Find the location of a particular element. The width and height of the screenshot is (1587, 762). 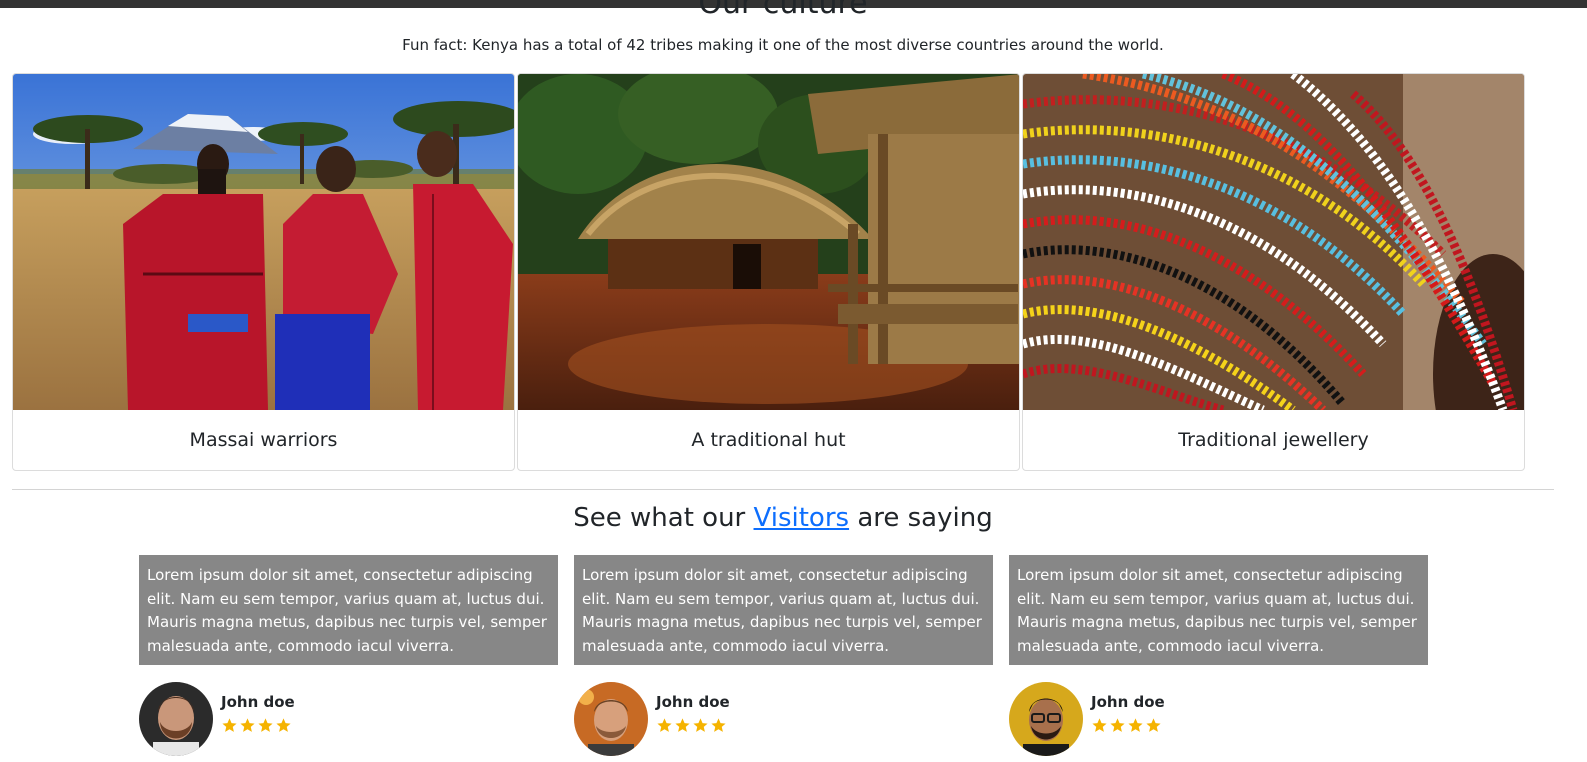

culture-title: Our culture is located at coordinates (783, 10).